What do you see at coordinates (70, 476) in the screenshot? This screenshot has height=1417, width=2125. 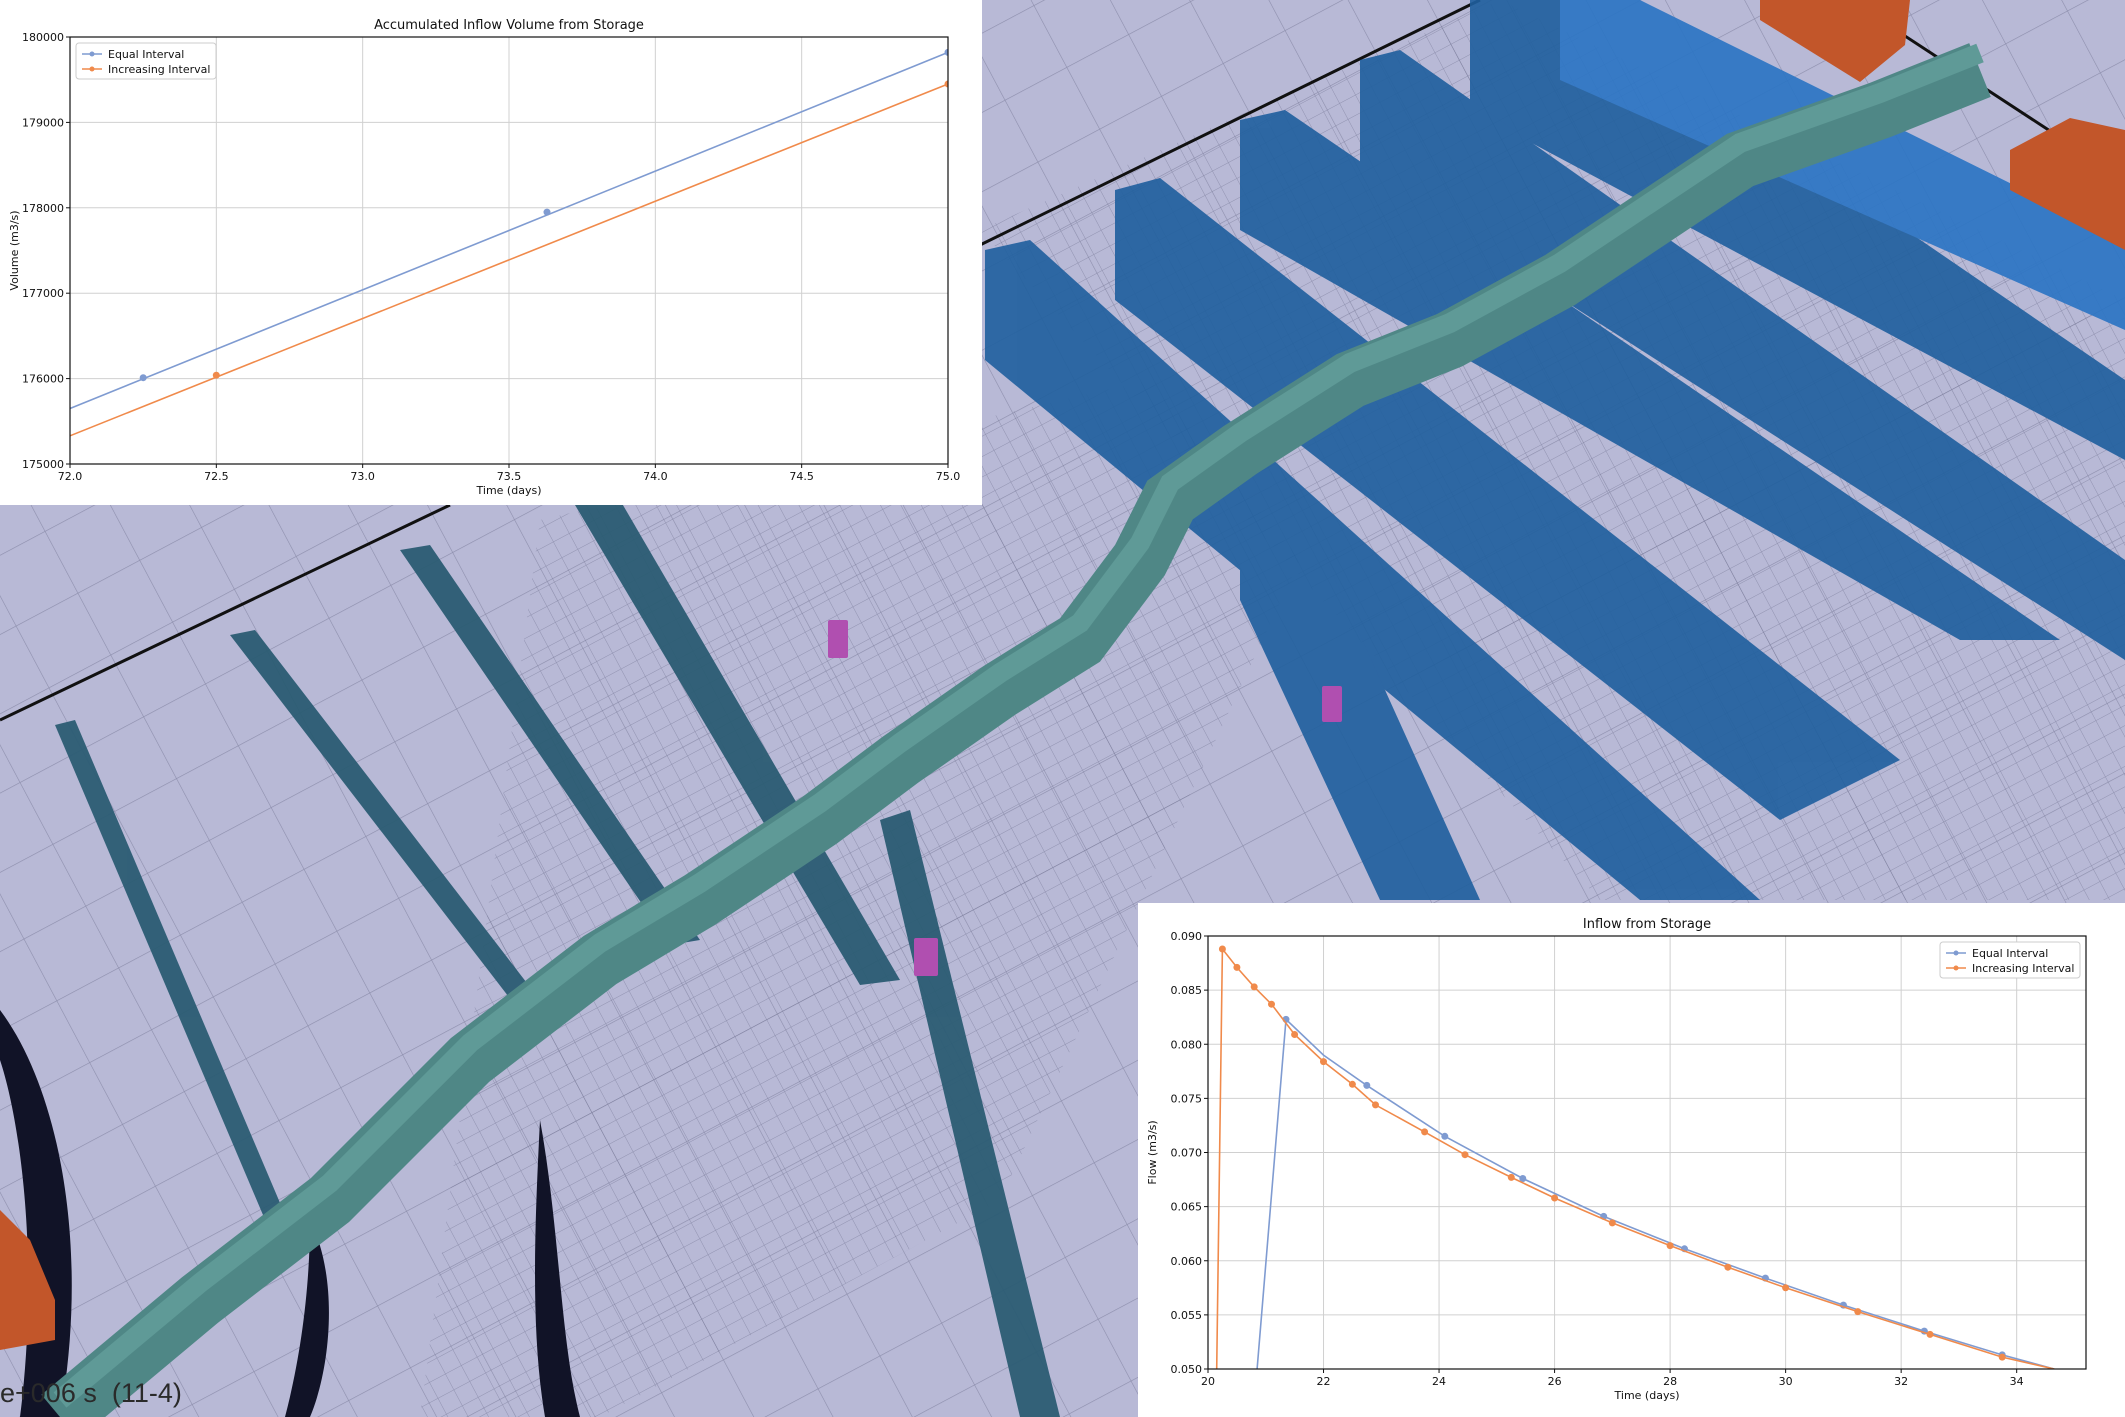 I see `x-tick-label: 72.0` at bounding box center [70, 476].